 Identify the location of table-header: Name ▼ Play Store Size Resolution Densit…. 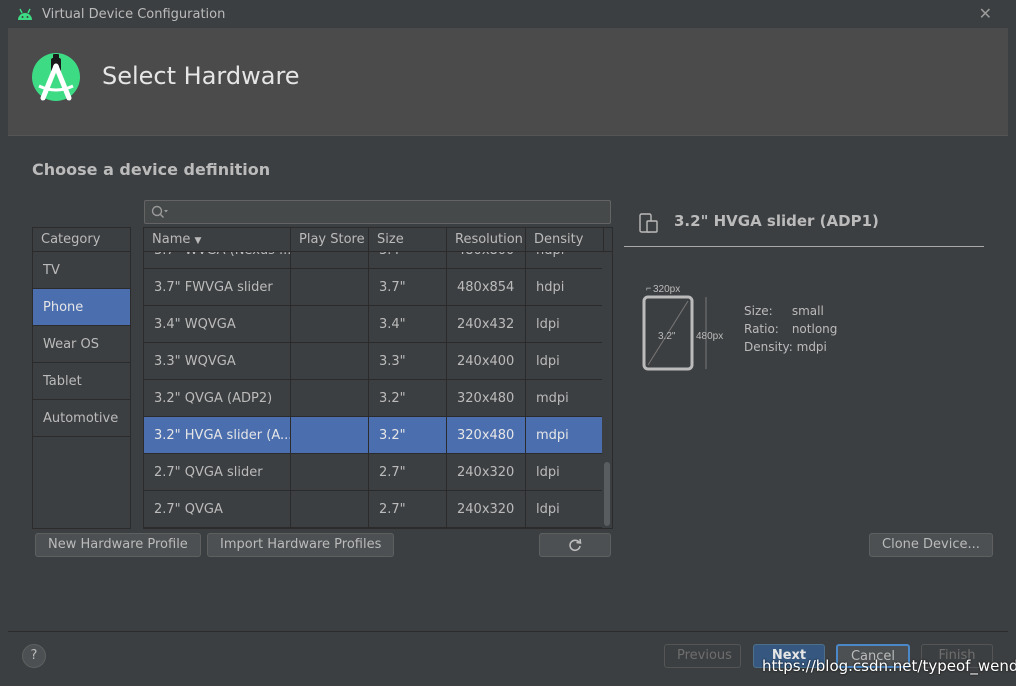
(378, 240).